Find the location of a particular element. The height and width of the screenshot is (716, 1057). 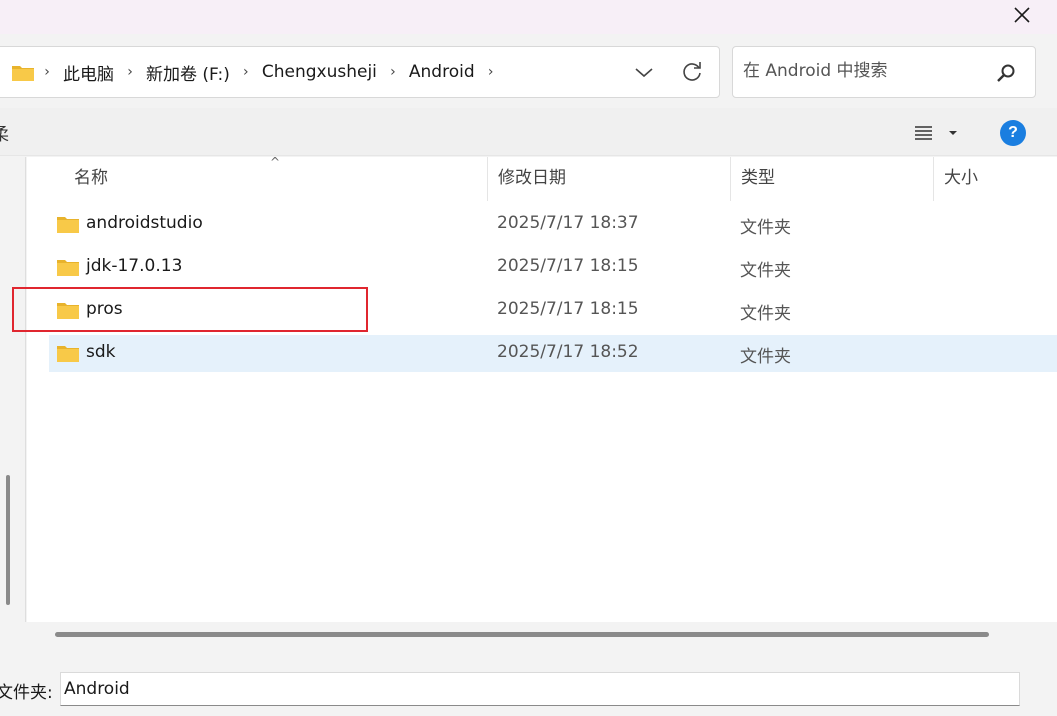

view-options-button is located at coordinates (937, 133).